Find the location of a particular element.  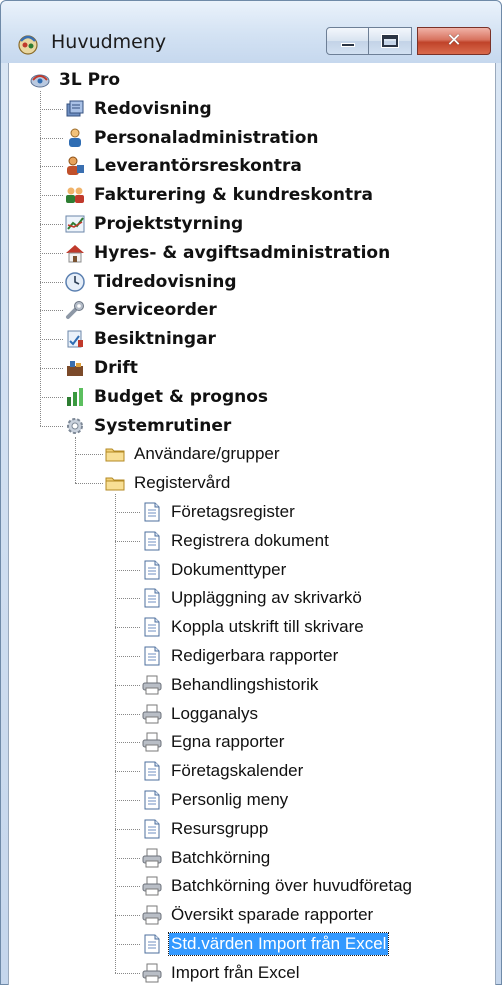

supplier-icon is located at coordinates (75, 166).